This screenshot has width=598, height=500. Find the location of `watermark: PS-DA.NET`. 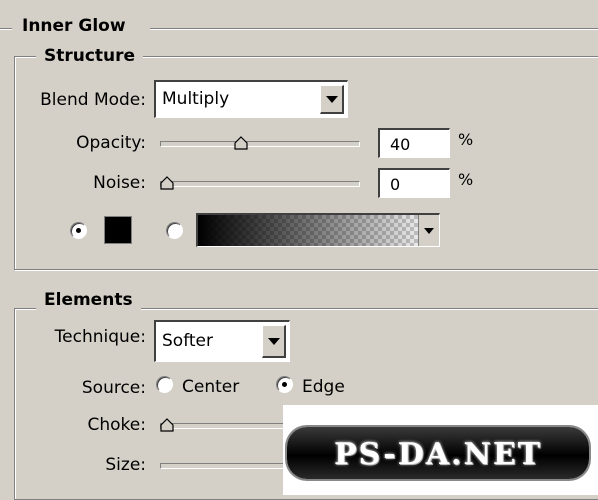

watermark: PS-DA.NET is located at coordinates (440, 450).